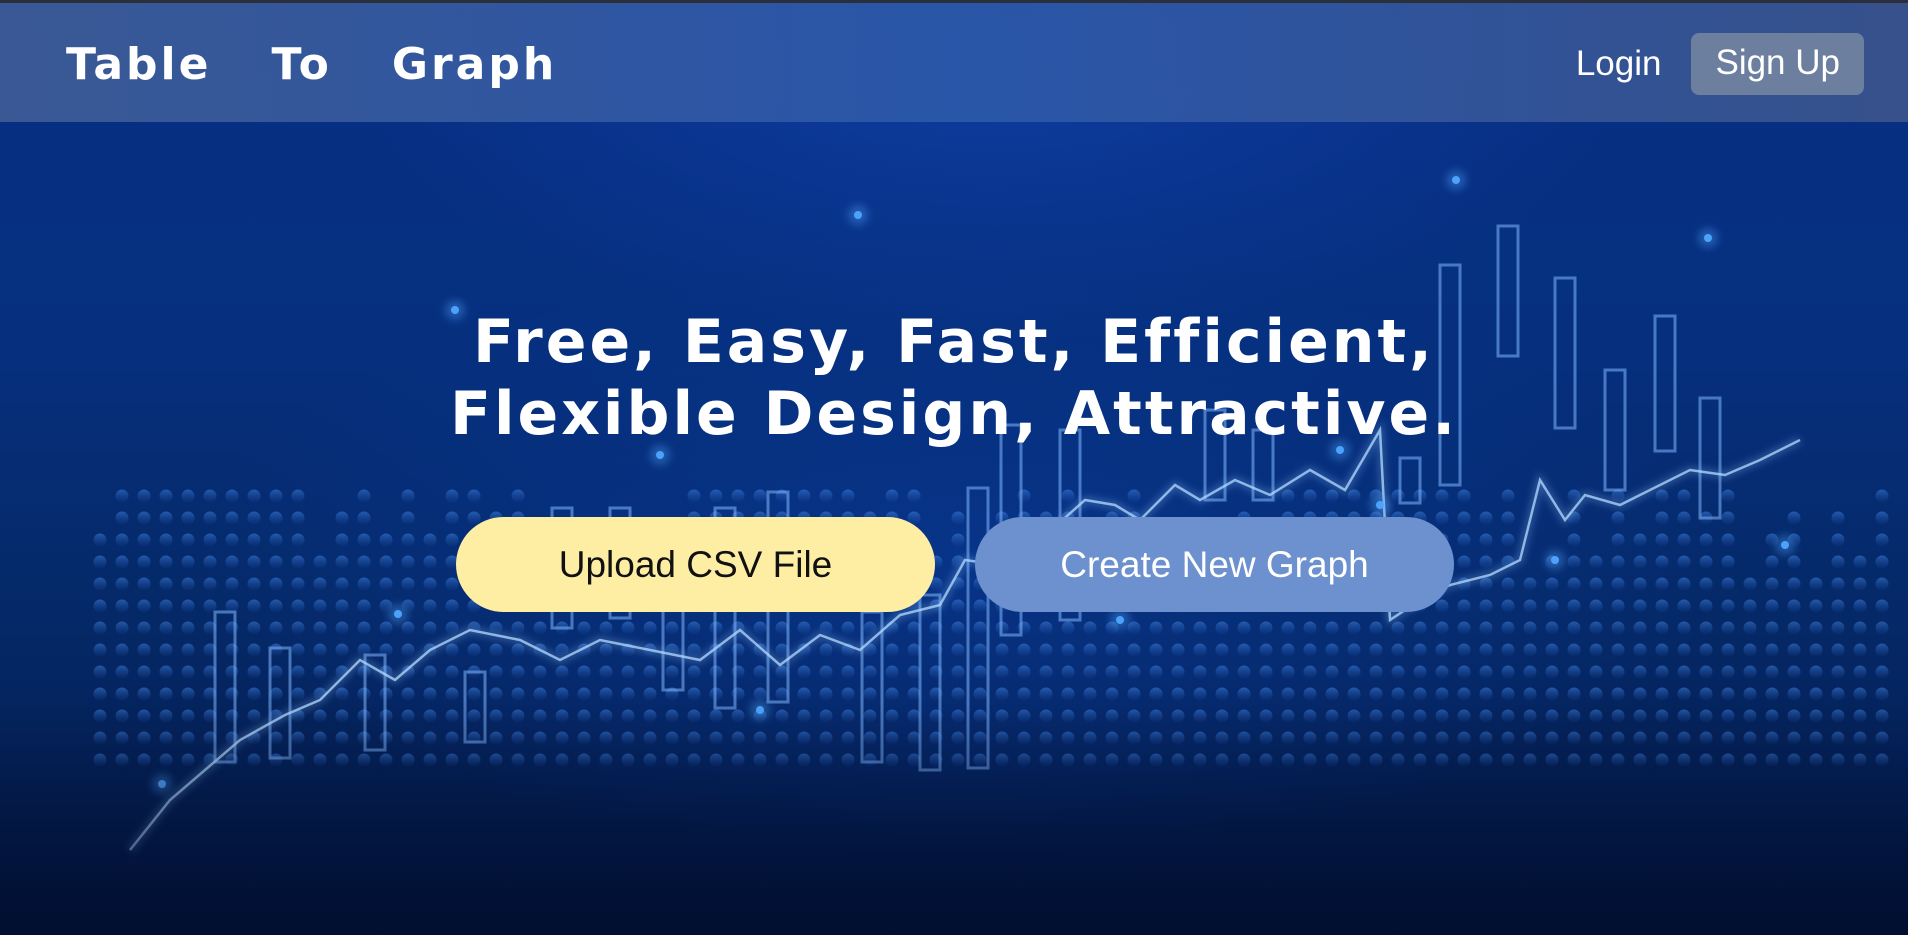 Image resolution: width=1908 pixels, height=935 pixels. What do you see at coordinates (954, 342) in the screenshot?
I see `hero-title-line-1: Free, Easy, Fast, Efficient,` at bounding box center [954, 342].